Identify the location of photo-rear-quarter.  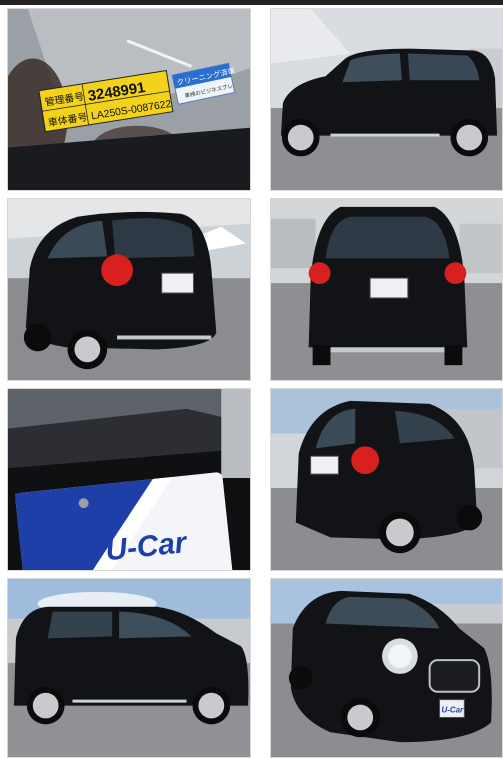
(129, 289).